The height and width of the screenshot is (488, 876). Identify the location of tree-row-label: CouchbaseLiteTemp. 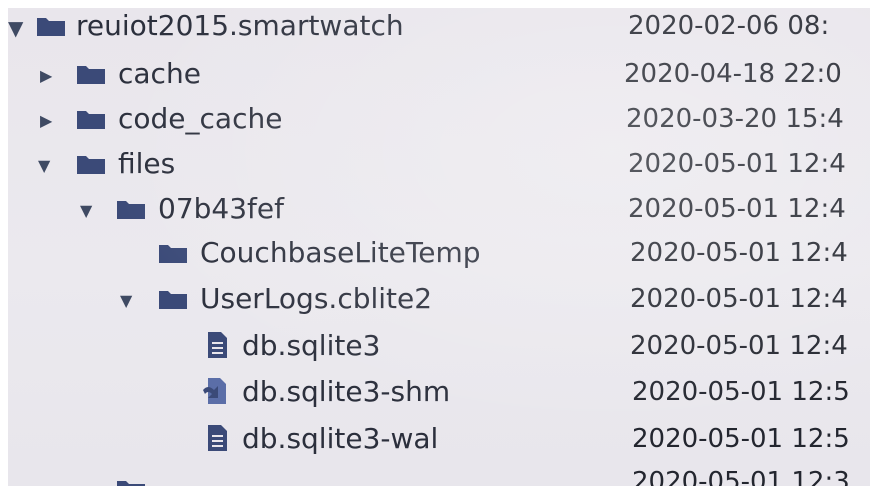
(340, 252).